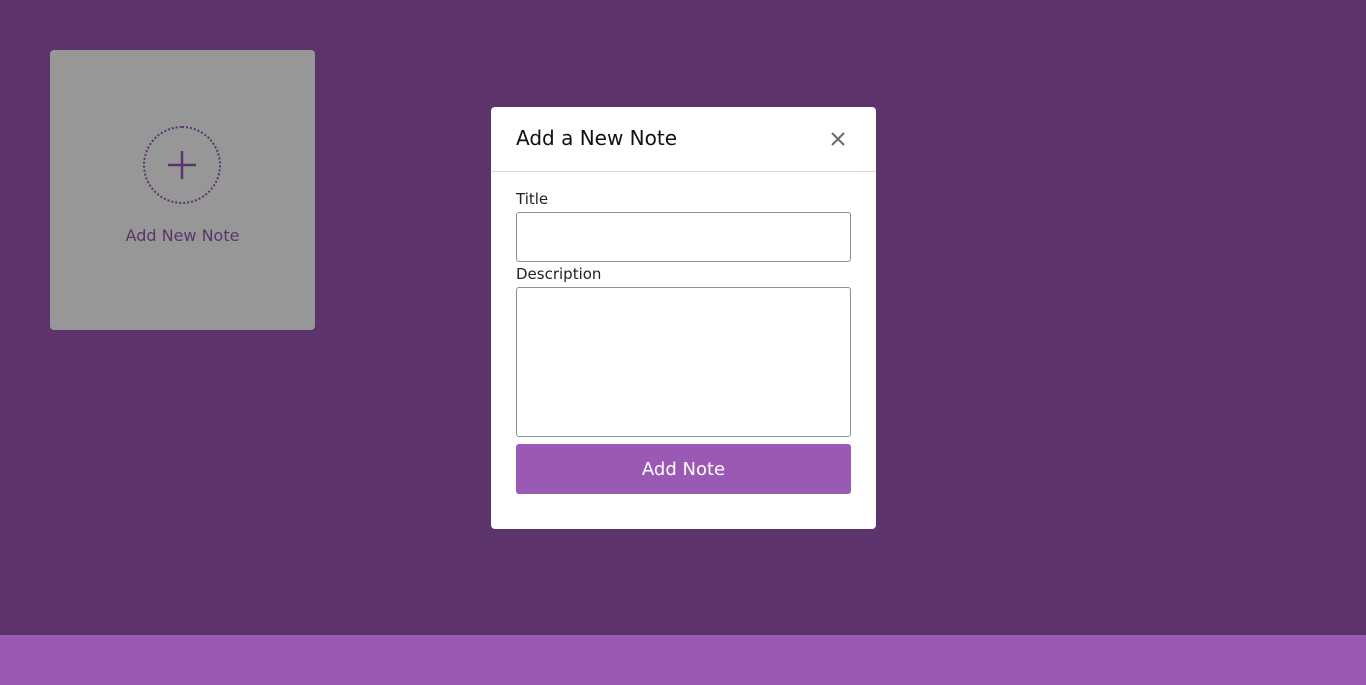  Describe the element at coordinates (182, 235) in the screenshot. I see `add-note-card-label: Add New Note` at that location.